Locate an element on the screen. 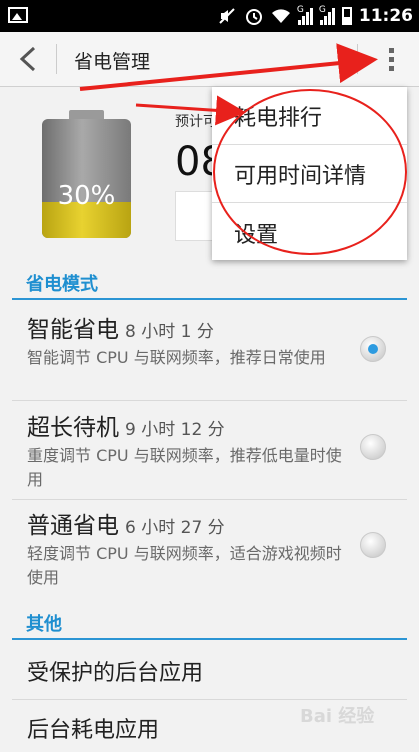  overflow-menu-icon is located at coordinates (391, 60).